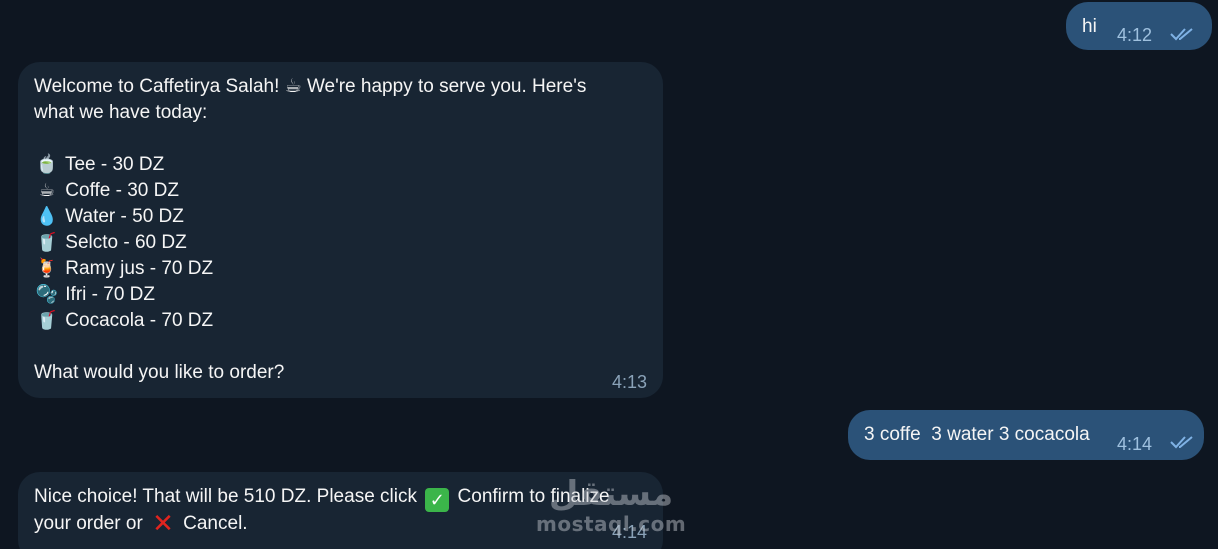 This screenshot has width=1218, height=549. I want to click on bubbles-icon: 🫧, so click(47, 294).